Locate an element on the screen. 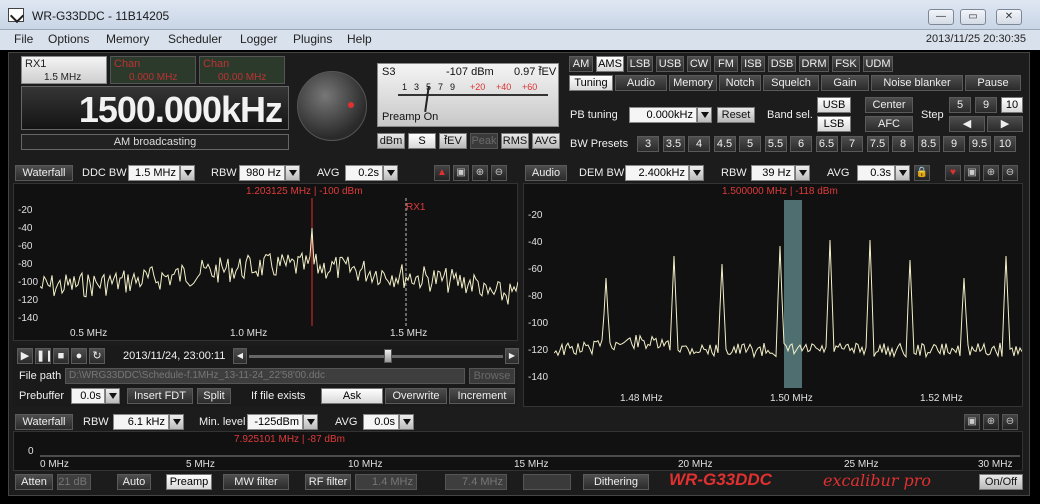  marker-icon: ♥ is located at coordinates (953, 173).